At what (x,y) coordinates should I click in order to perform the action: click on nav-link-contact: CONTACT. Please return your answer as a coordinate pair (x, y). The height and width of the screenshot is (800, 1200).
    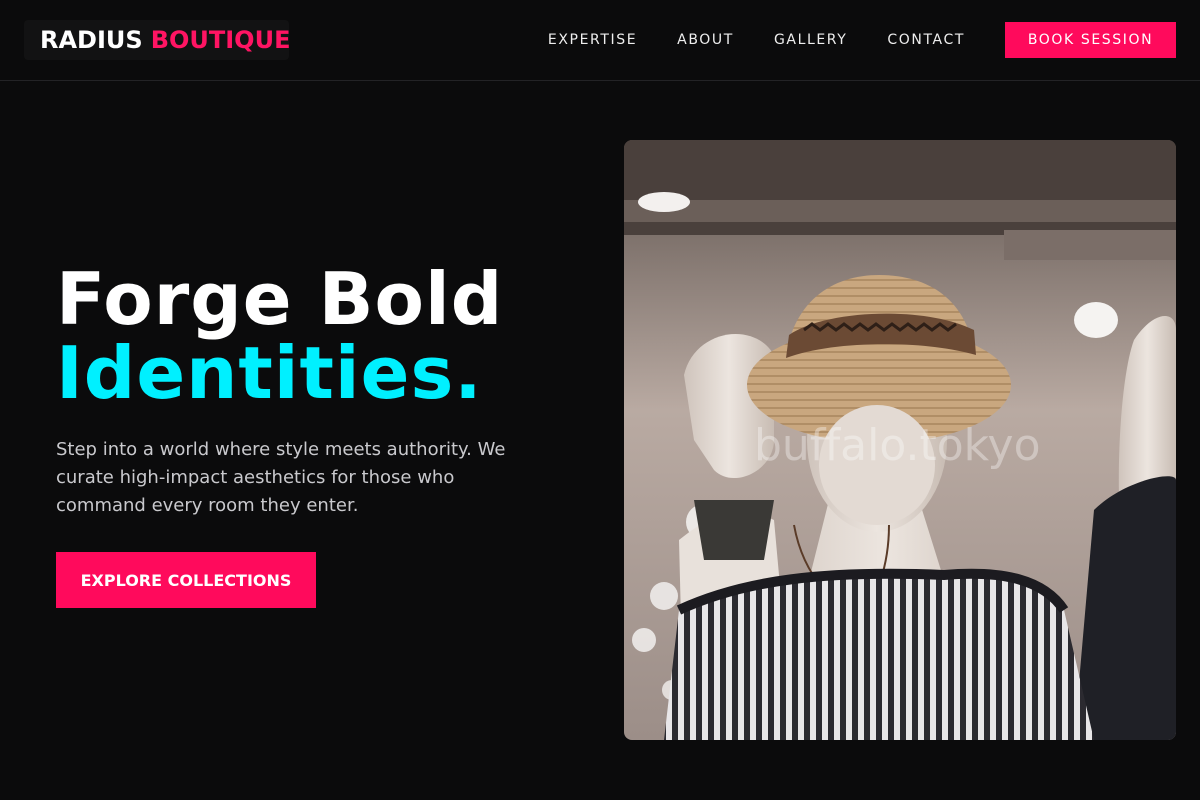
    Looking at the image, I should click on (926, 40).